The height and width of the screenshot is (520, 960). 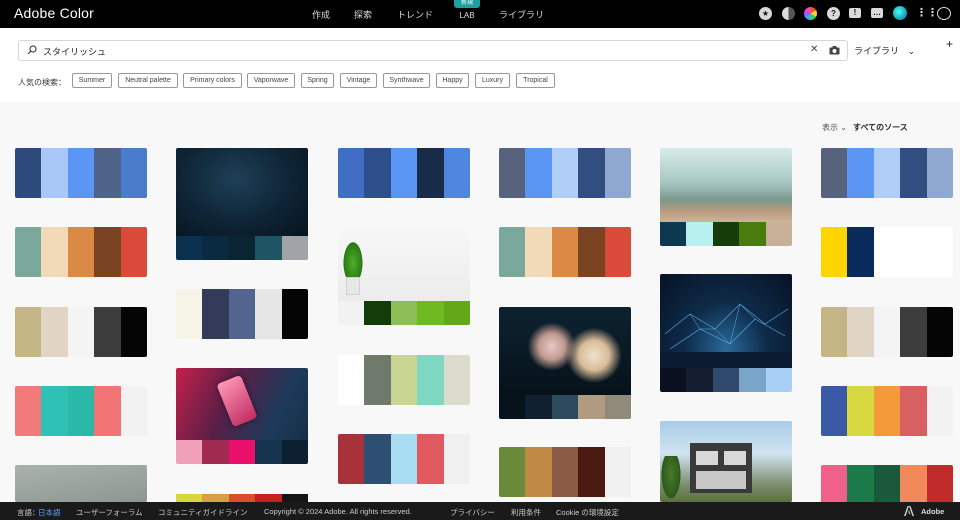 What do you see at coordinates (880, 127) in the screenshot?
I see `source-dropdown: すべてのソース` at bounding box center [880, 127].